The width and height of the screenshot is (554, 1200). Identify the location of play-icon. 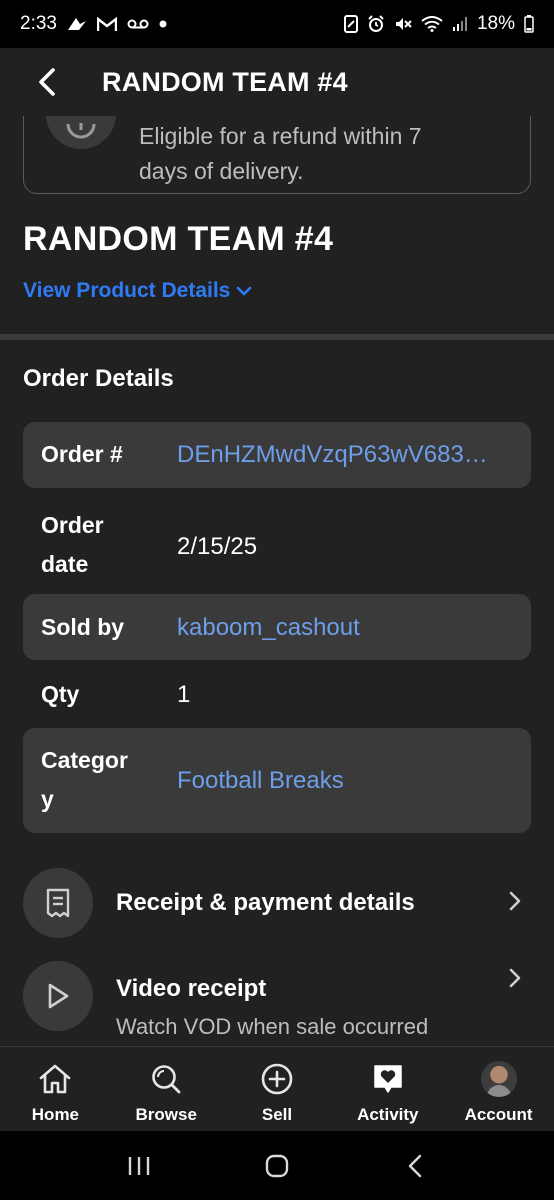
(58, 996).